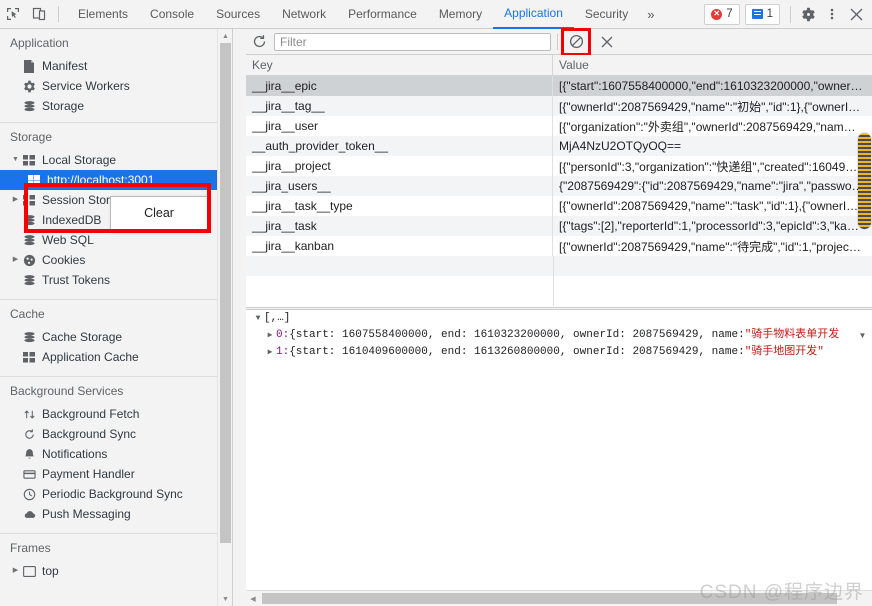  What do you see at coordinates (39, 43) in the screenshot?
I see `sidebar-section-application: Application` at bounding box center [39, 43].